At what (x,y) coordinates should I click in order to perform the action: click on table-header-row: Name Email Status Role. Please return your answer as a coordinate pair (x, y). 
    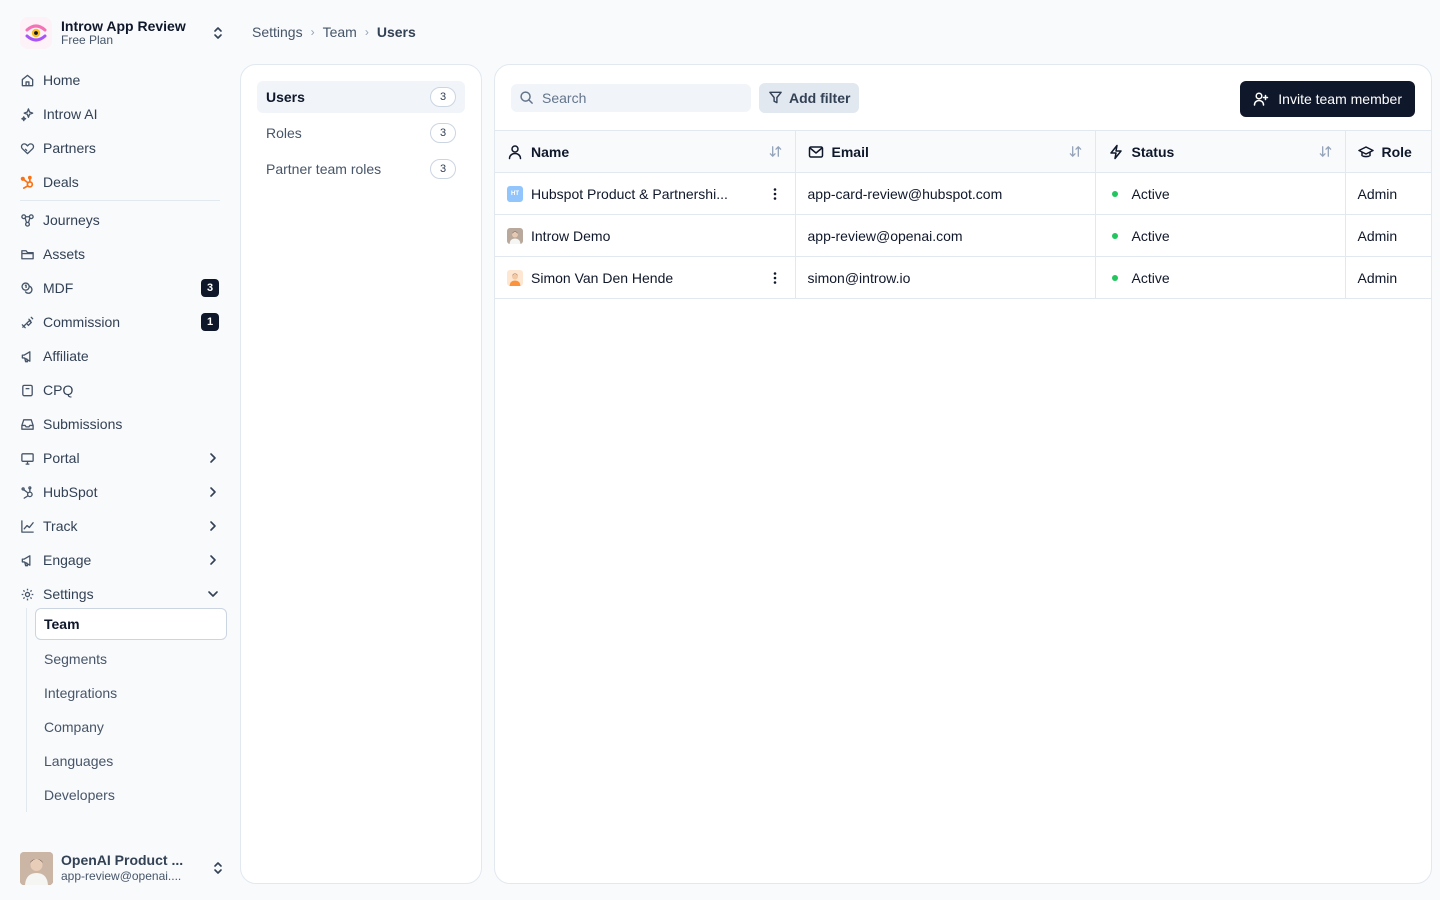
    Looking at the image, I should click on (963, 151).